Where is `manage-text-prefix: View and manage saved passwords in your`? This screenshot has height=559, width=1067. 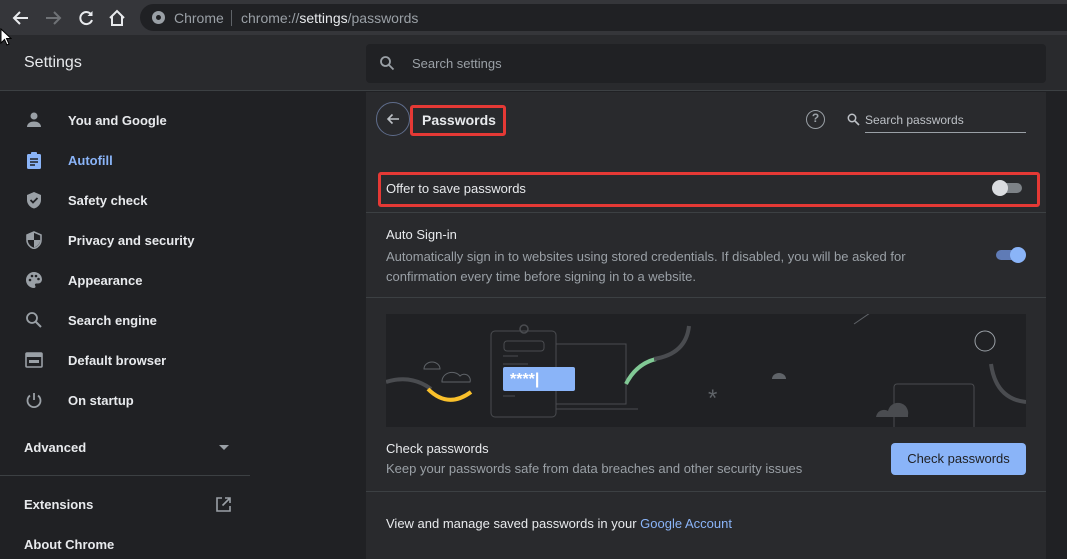 manage-text-prefix: View and manage saved passwords in your is located at coordinates (513, 523).